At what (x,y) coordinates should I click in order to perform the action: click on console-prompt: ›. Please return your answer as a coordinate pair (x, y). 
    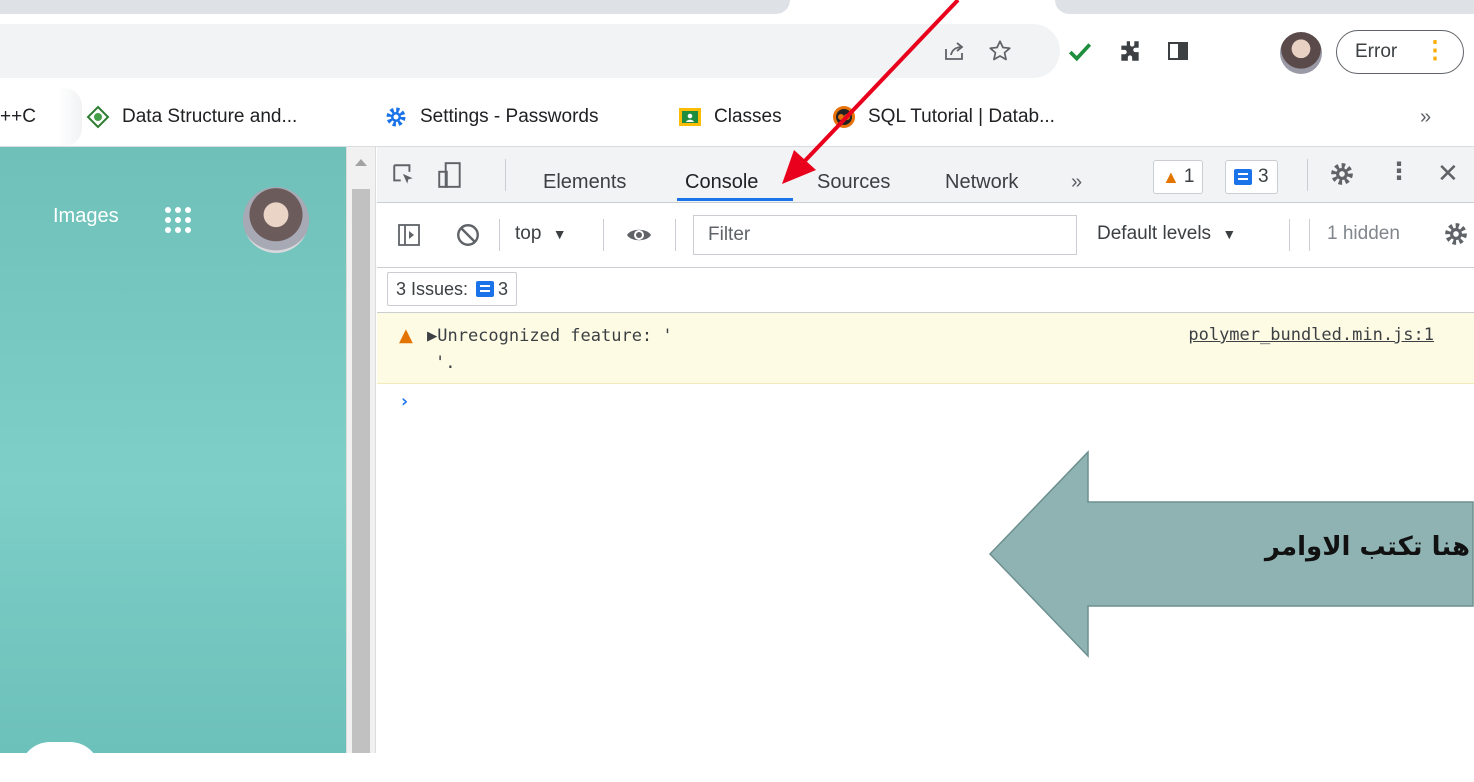
    Looking at the image, I should click on (404, 401).